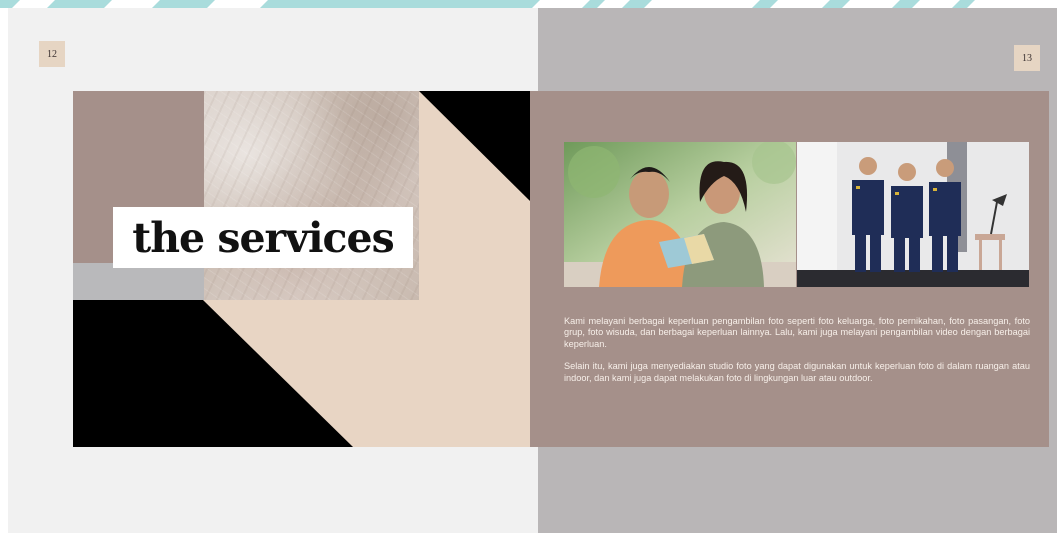 This screenshot has width=1057, height=533. What do you see at coordinates (311, 195) in the screenshot?
I see `marble-texture-image` at bounding box center [311, 195].